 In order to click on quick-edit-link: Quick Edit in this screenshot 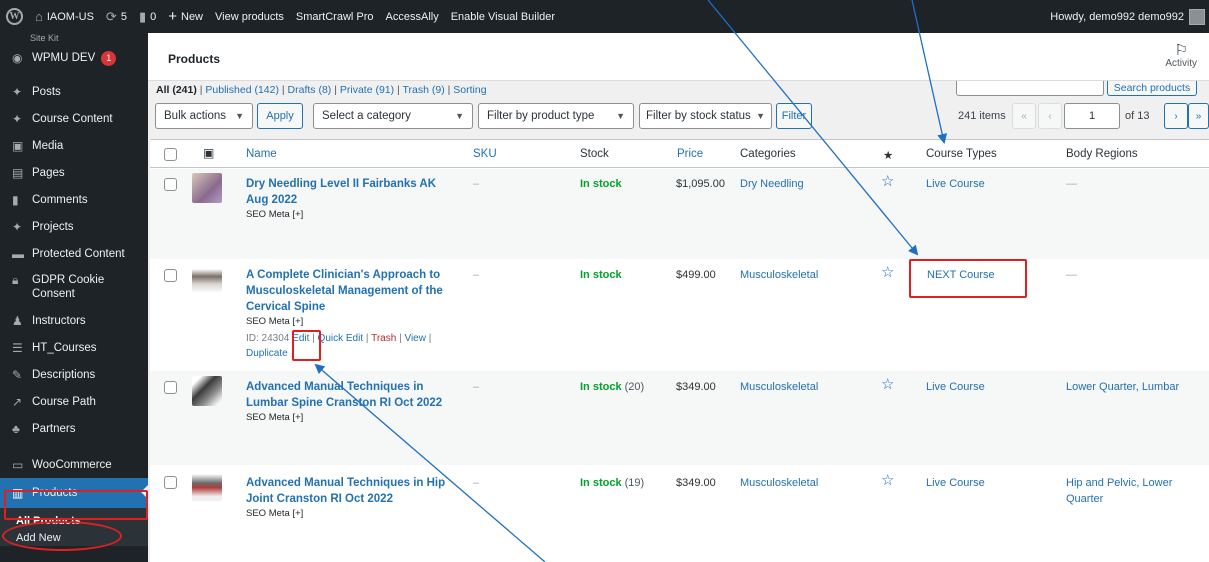, I will do `click(341, 338)`.